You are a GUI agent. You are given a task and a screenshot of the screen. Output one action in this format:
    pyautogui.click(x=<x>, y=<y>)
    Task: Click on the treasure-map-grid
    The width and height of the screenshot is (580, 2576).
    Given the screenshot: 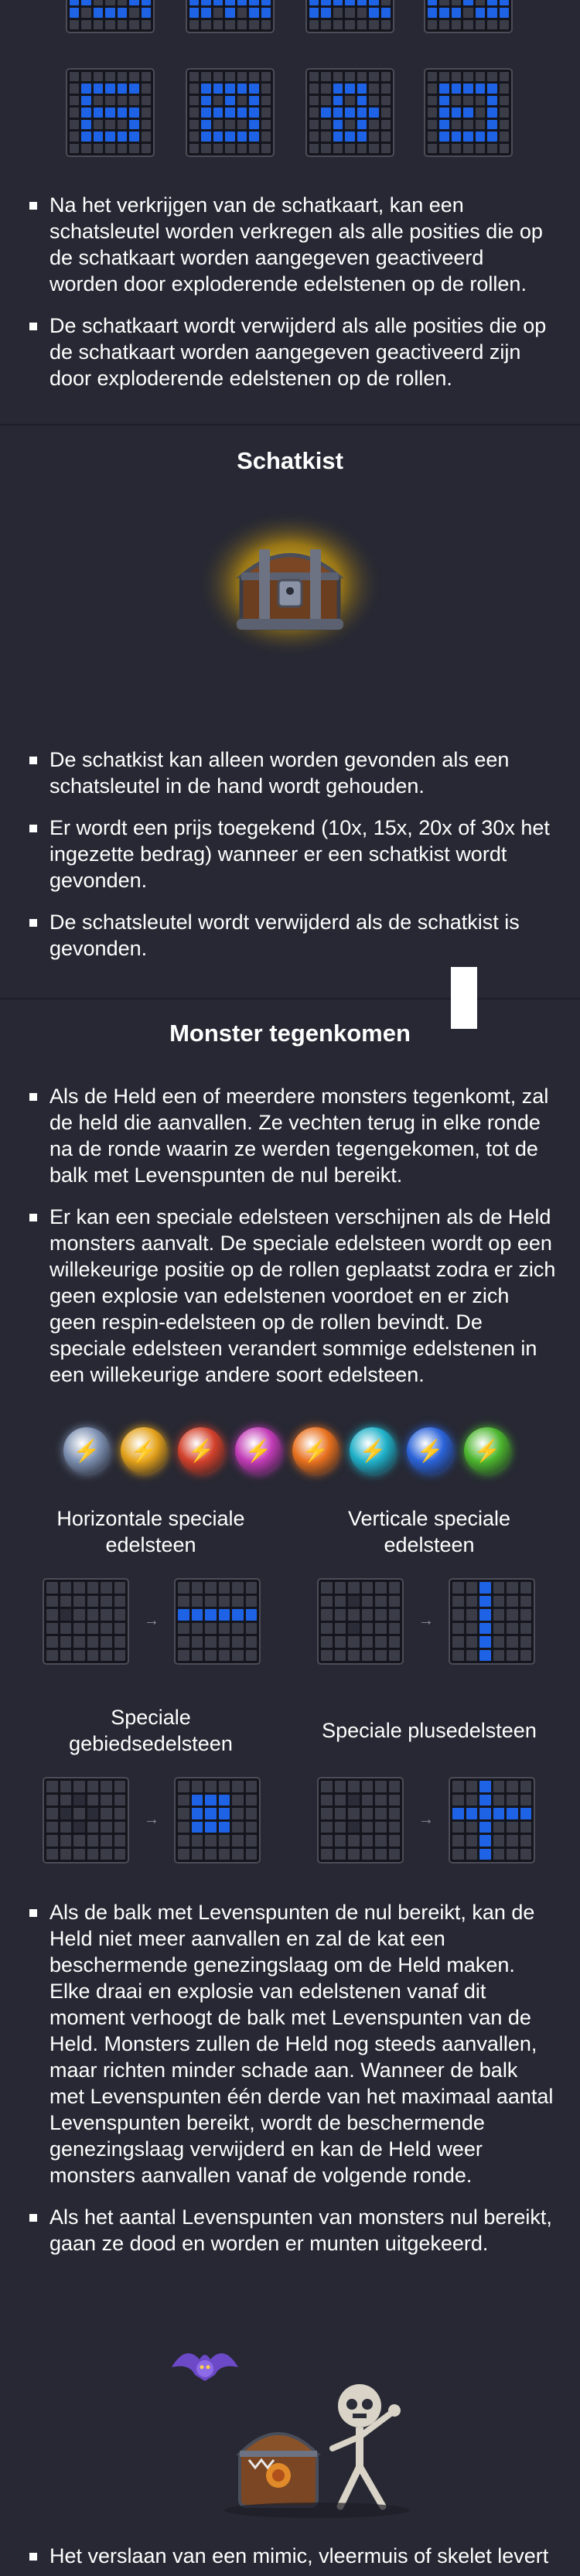 What is the action you would take?
    pyautogui.click(x=230, y=112)
    